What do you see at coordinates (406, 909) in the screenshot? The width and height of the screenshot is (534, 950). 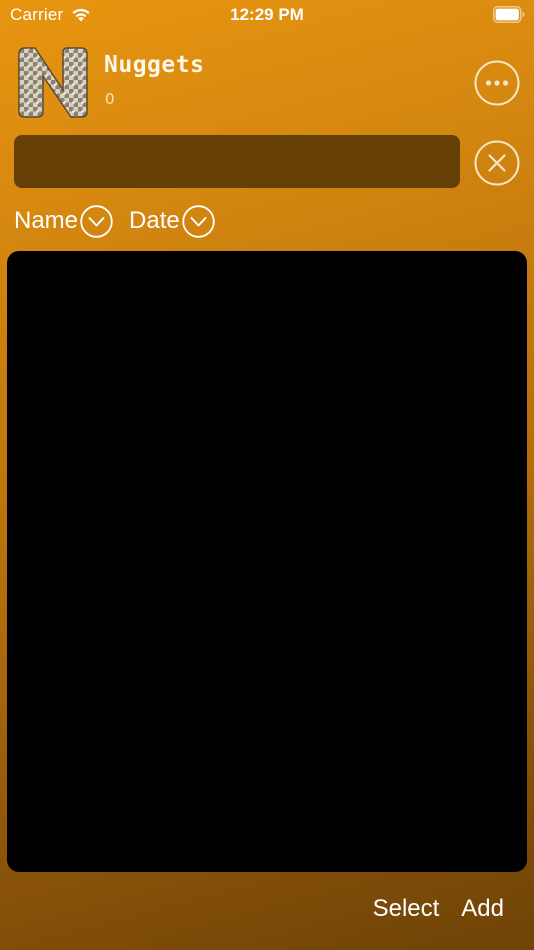 I see `select-button: Select` at bounding box center [406, 909].